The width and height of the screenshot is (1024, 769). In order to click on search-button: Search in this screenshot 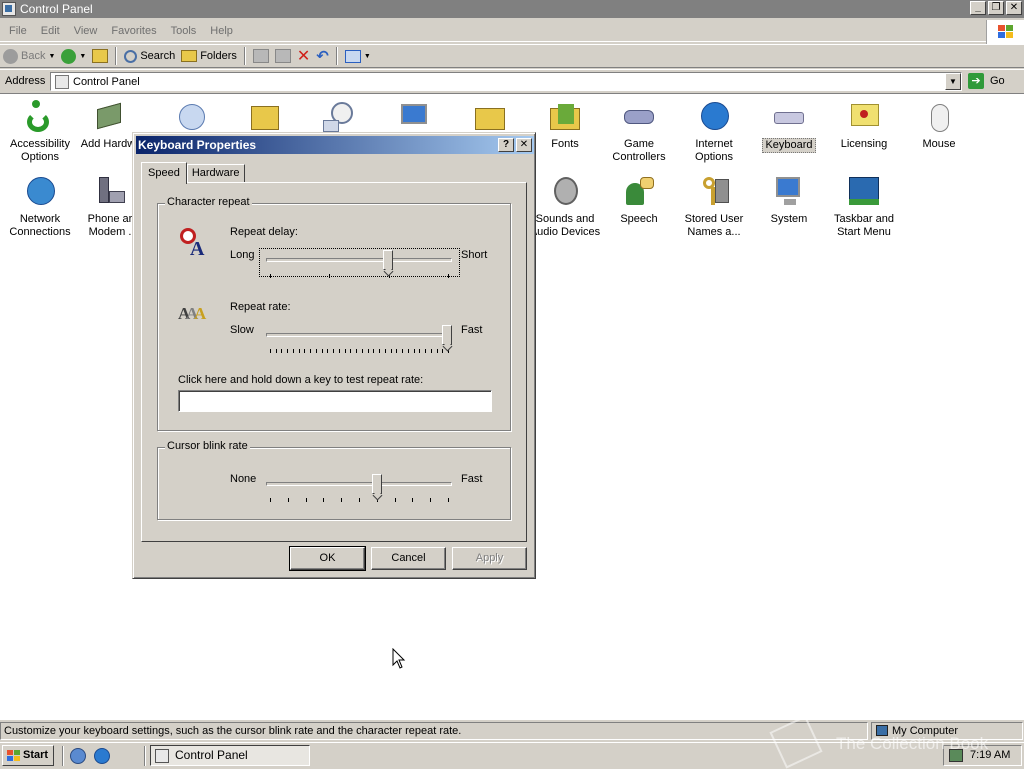, I will do `click(149, 56)`.